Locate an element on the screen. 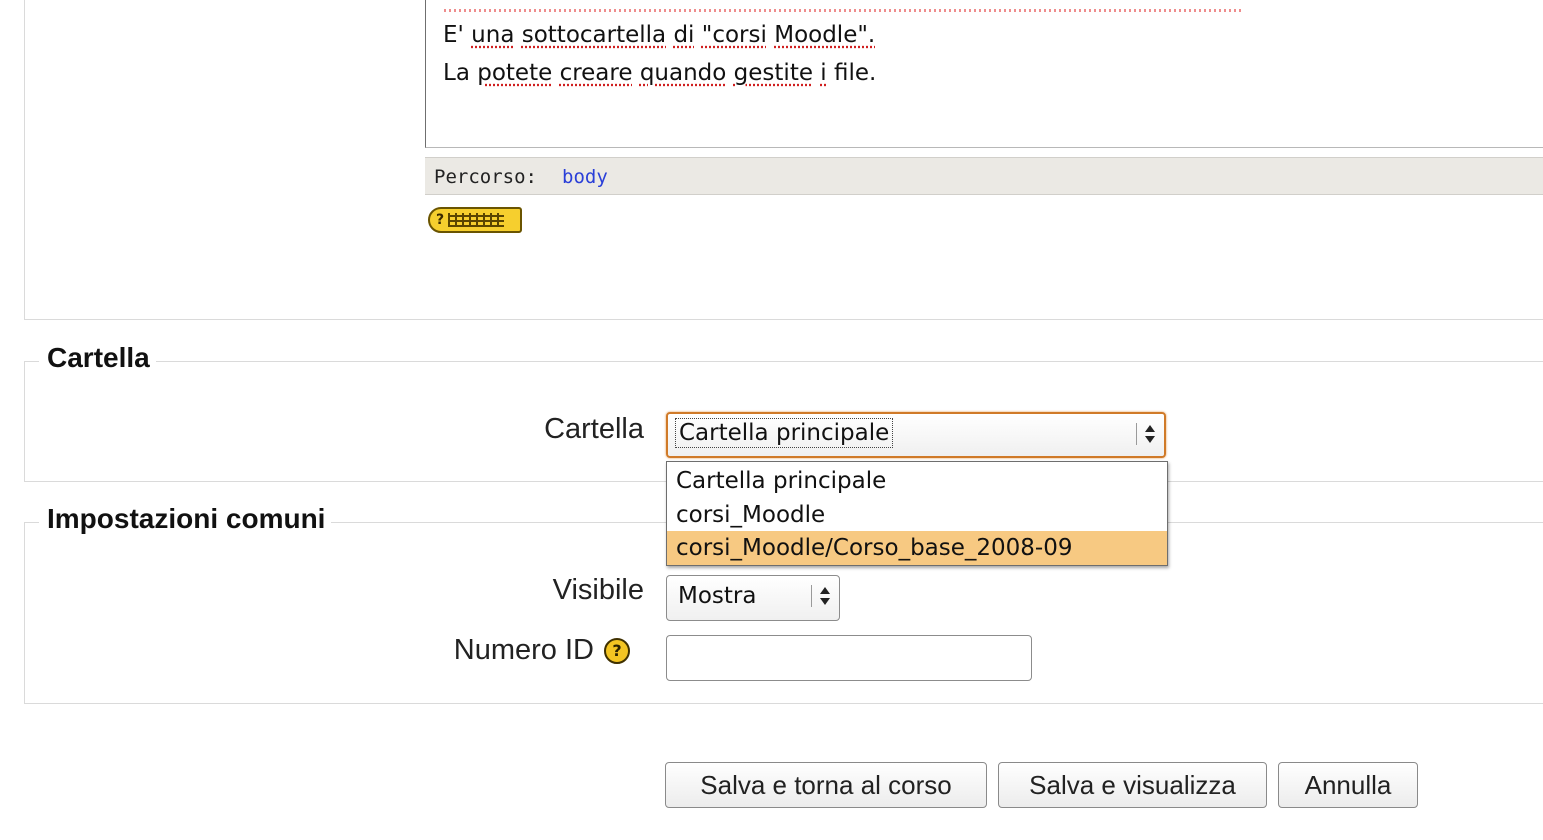 This screenshot has height=840, width=1543. folder-option-corso-base: corsi_Moodle/Corso_base_2008-09 is located at coordinates (917, 548).